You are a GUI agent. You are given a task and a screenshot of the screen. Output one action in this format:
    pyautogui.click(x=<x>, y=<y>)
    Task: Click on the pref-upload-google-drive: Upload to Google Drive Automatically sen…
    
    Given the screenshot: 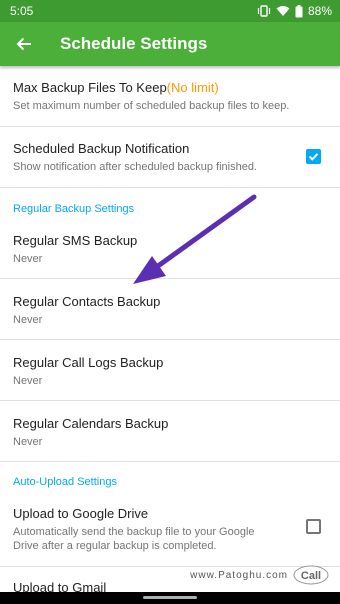 What is the action you would take?
    pyautogui.click(x=170, y=529)
    